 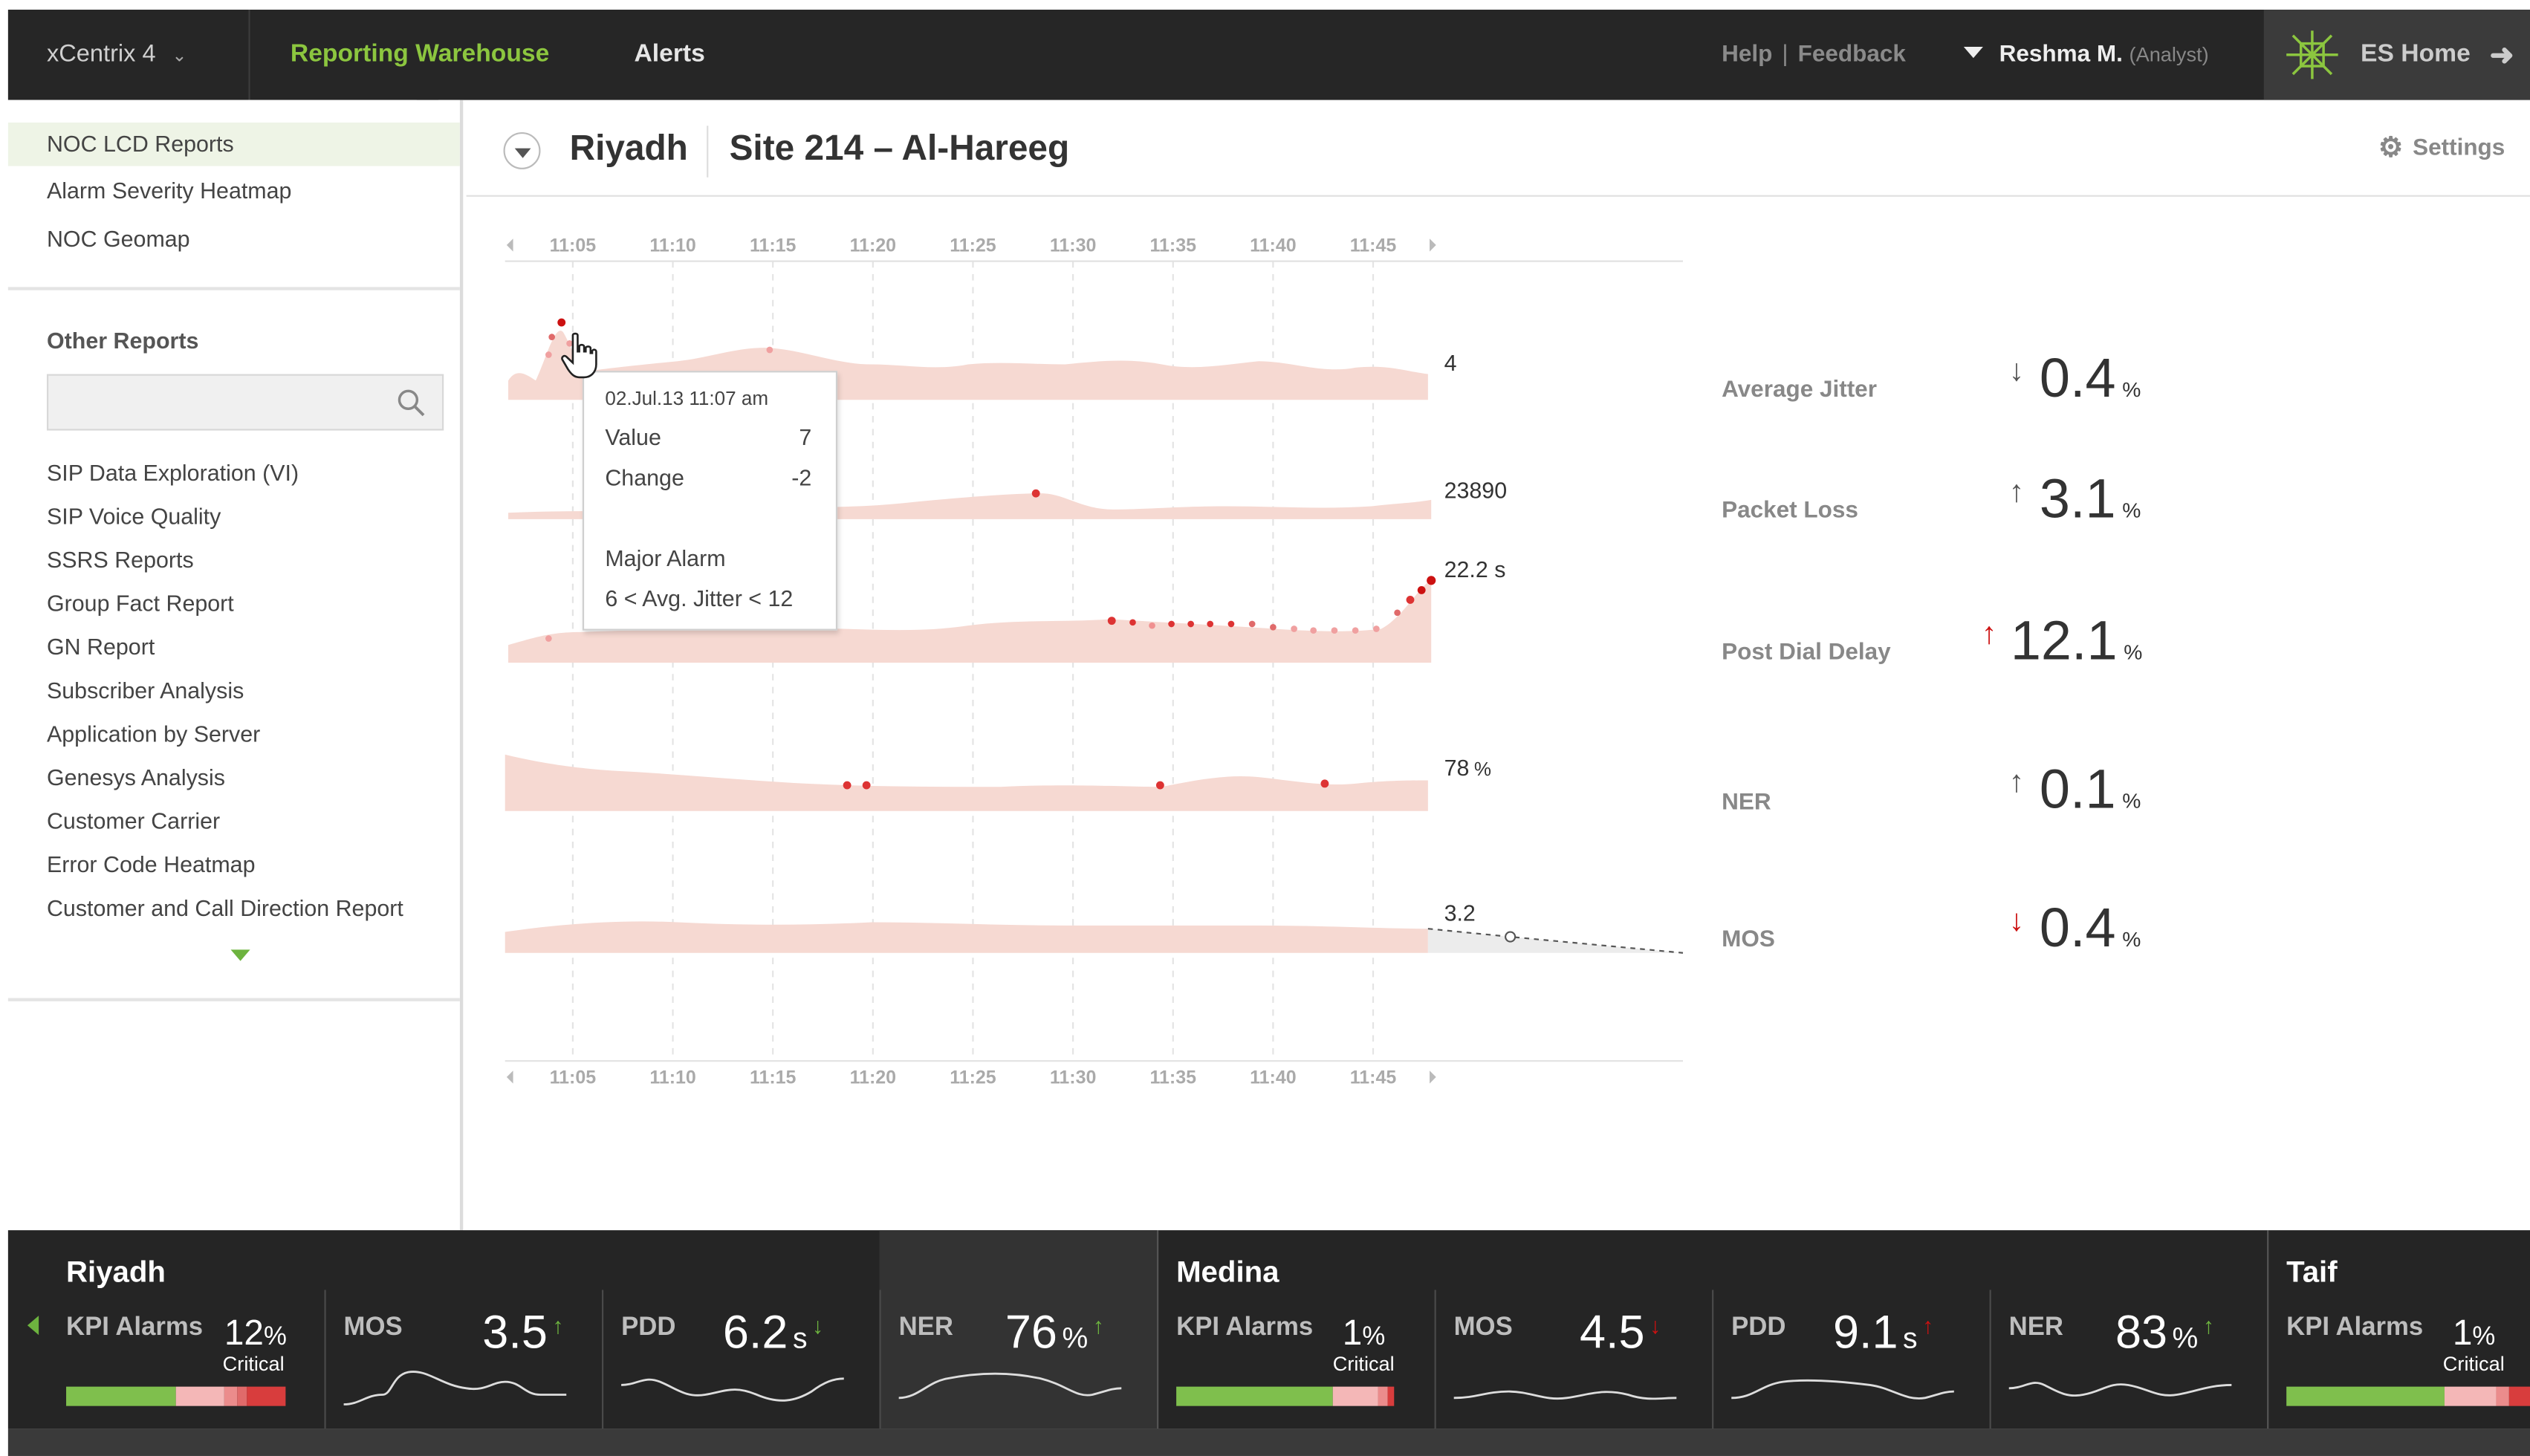 I want to click on kpi-alarms-number: 1, so click(x=2462, y=1333).